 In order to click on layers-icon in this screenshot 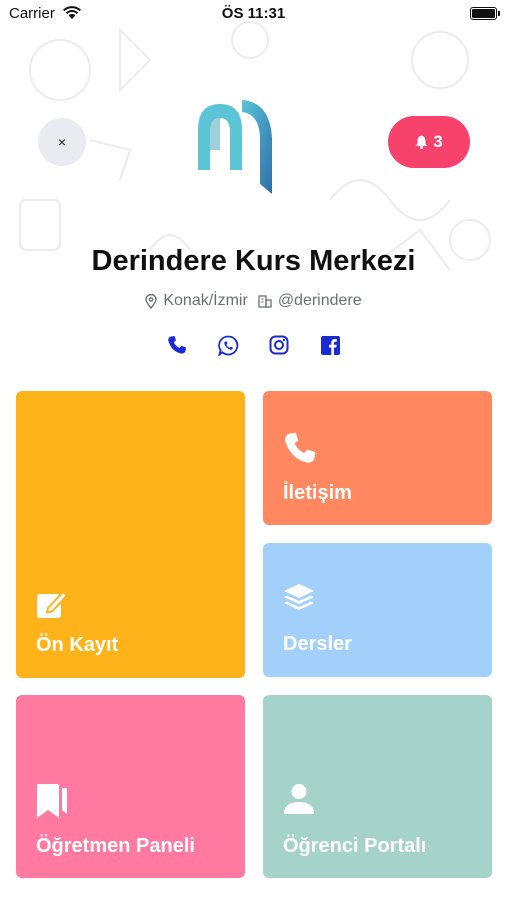, I will do `click(299, 597)`.